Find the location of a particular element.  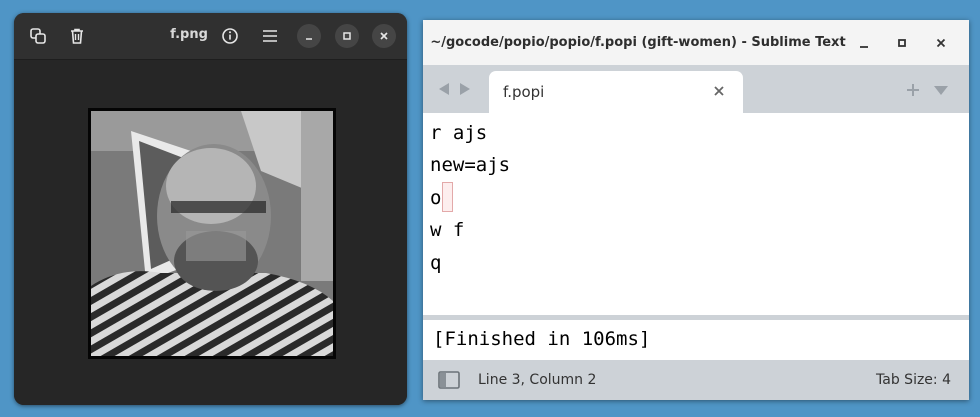

output-panel-divider is located at coordinates (696, 317).